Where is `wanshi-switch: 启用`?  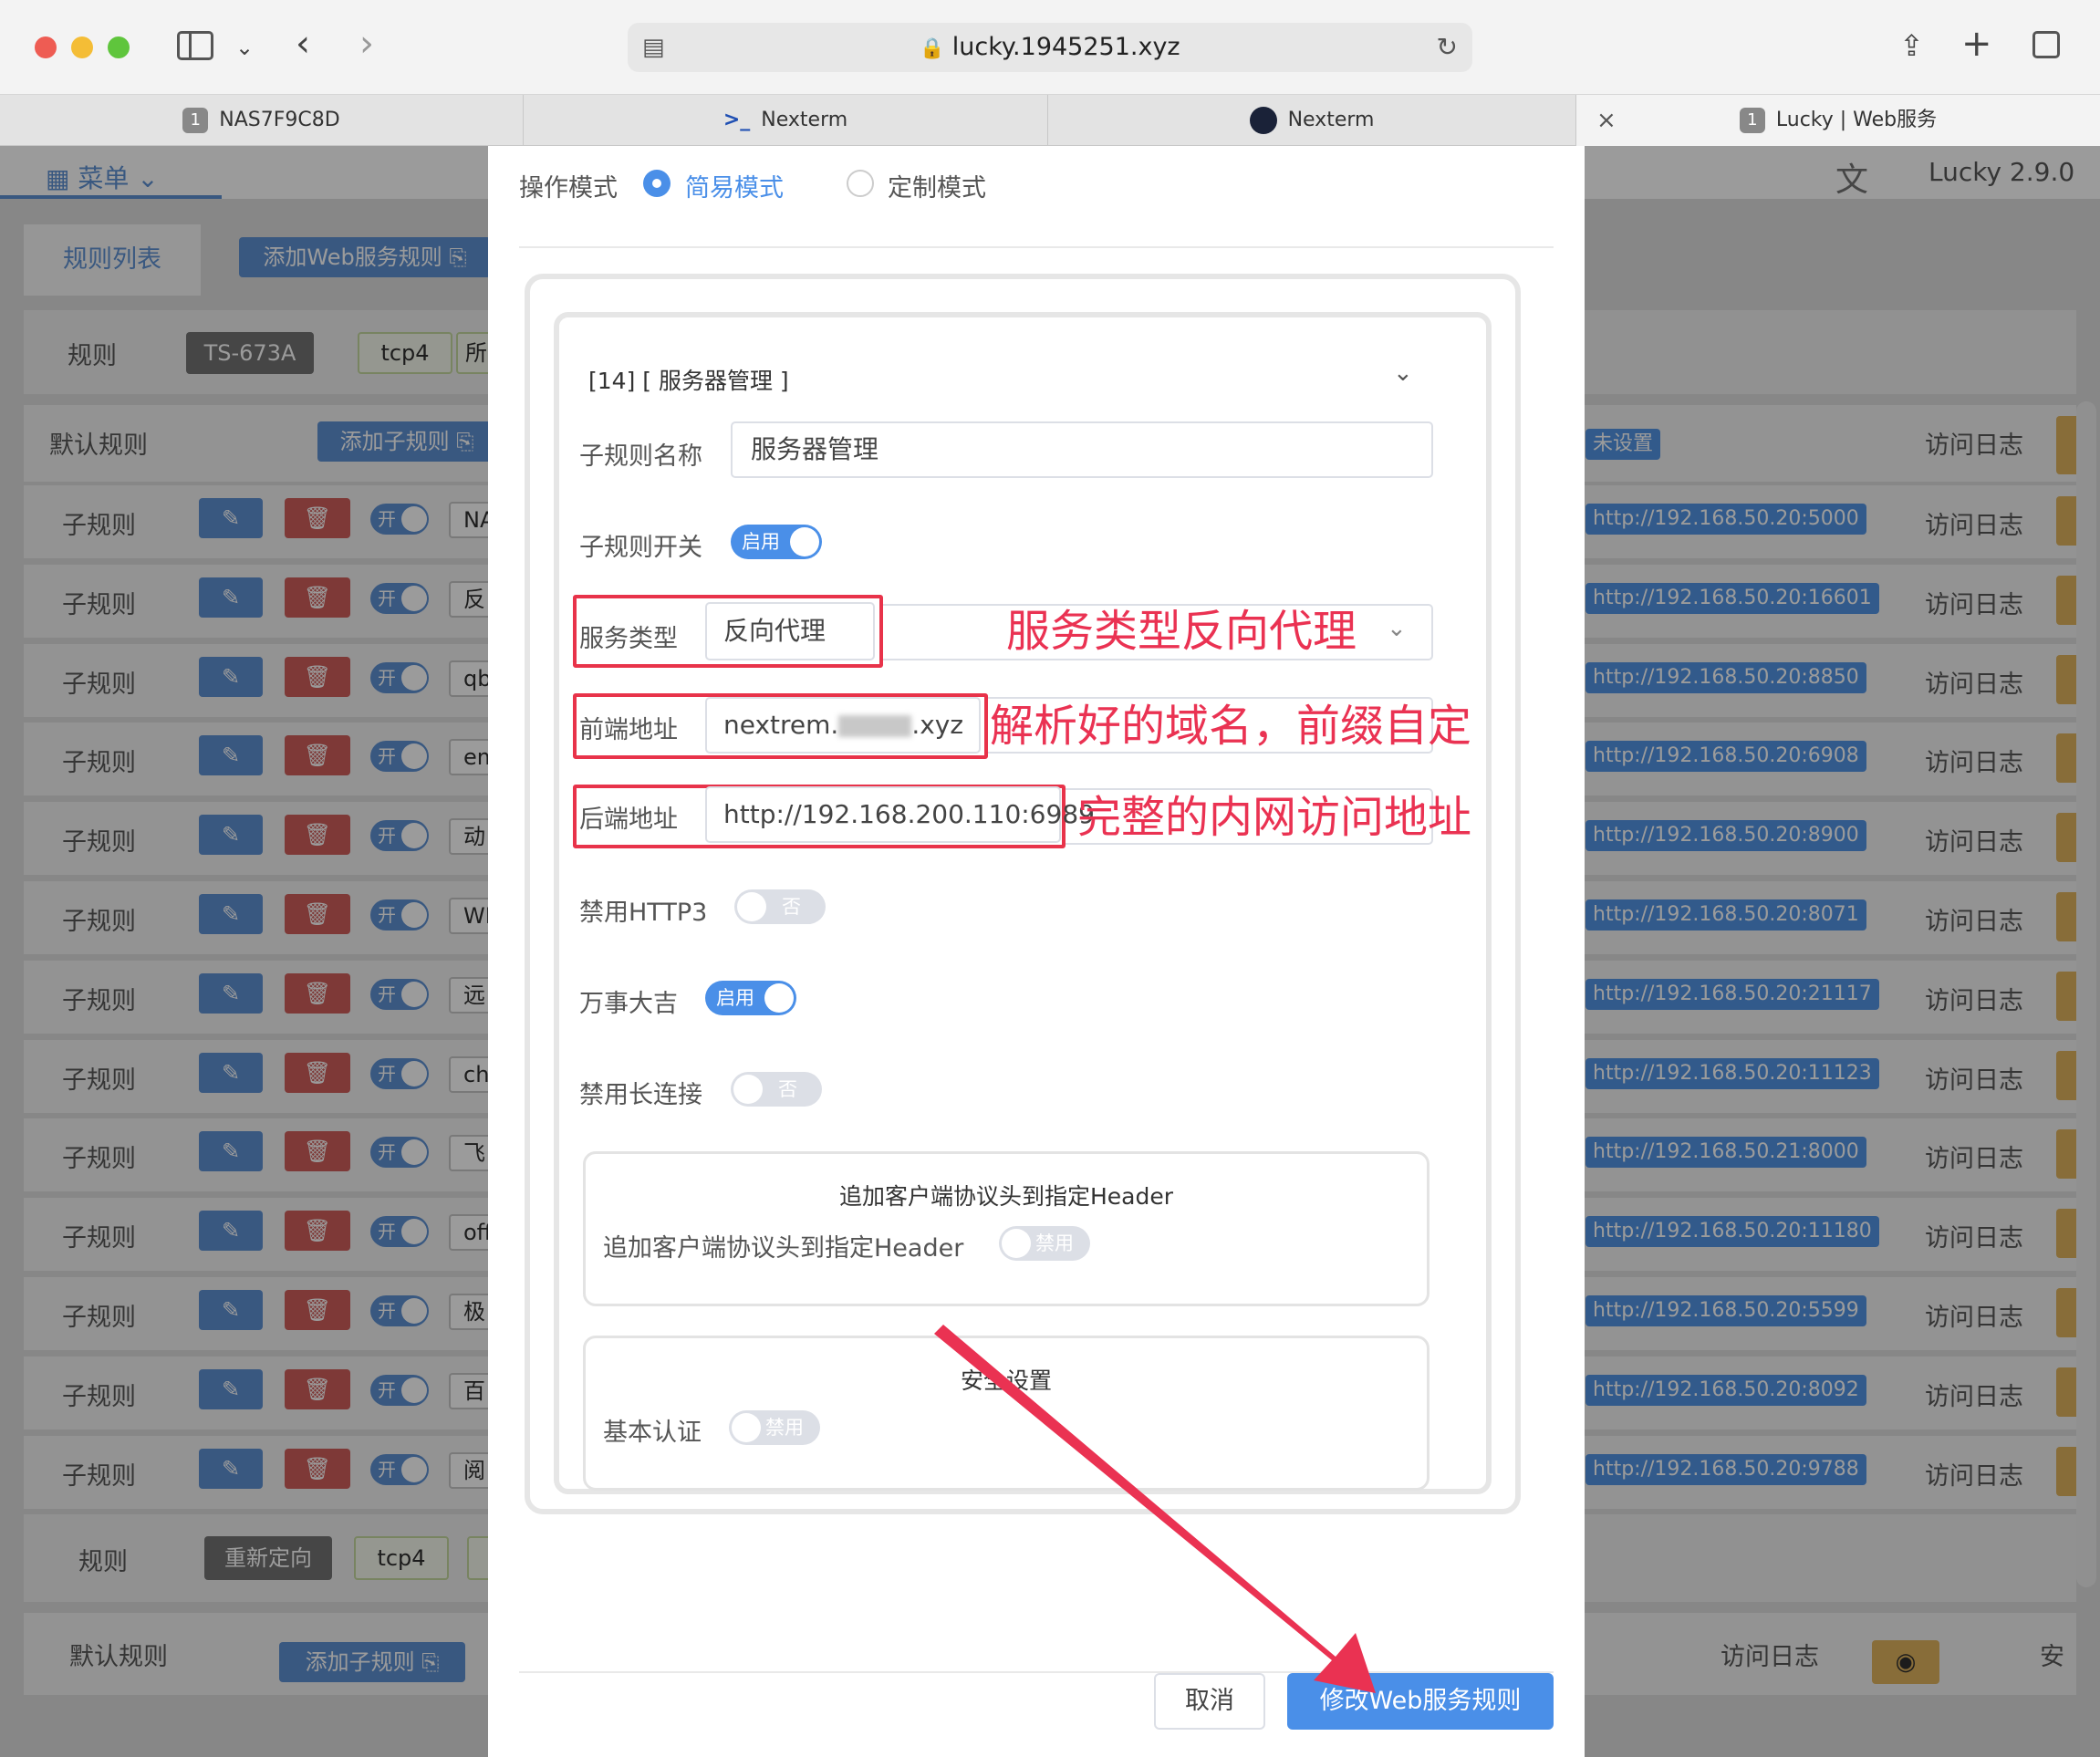
wanshi-switch: 启用 is located at coordinates (750, 998).